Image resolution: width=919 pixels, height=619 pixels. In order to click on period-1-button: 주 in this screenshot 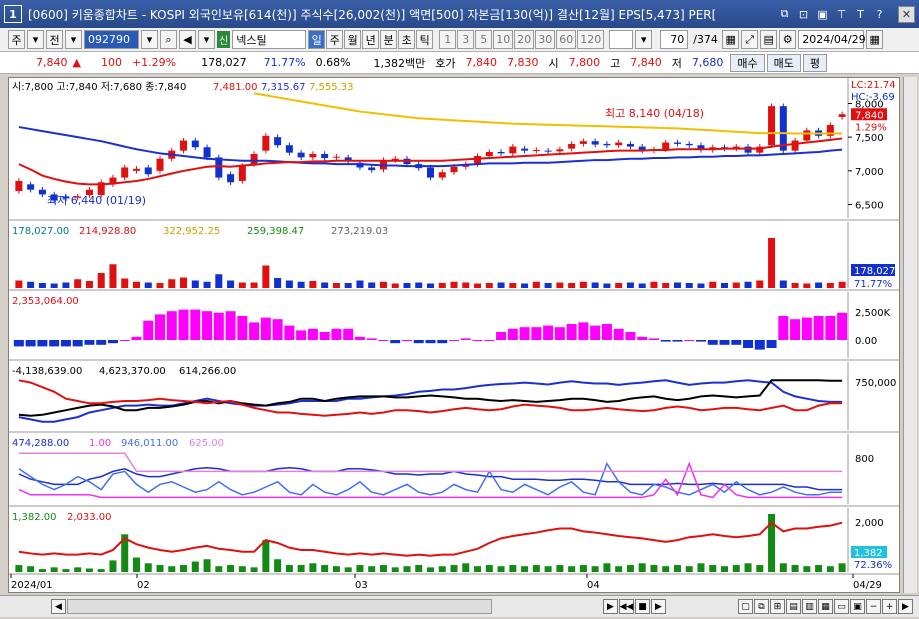, I will do `click(335, 39)`.